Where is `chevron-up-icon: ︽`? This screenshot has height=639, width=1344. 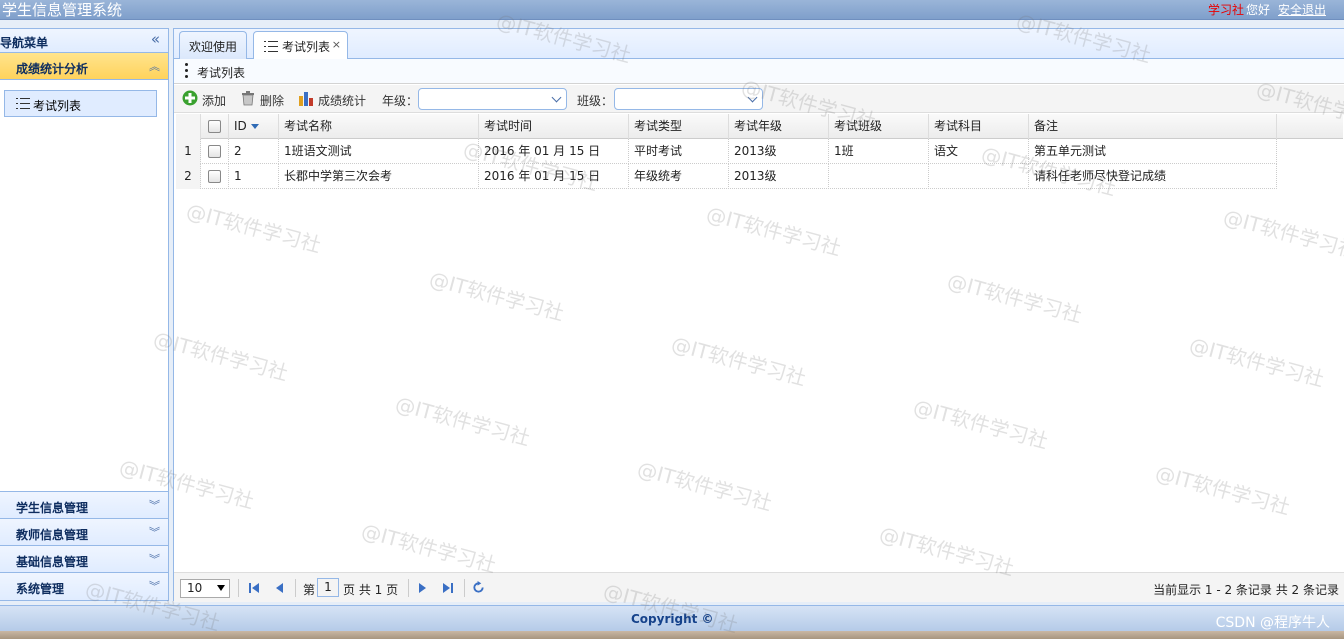
chevron-up-icon: ︽ is located at coordinates (154, 66).